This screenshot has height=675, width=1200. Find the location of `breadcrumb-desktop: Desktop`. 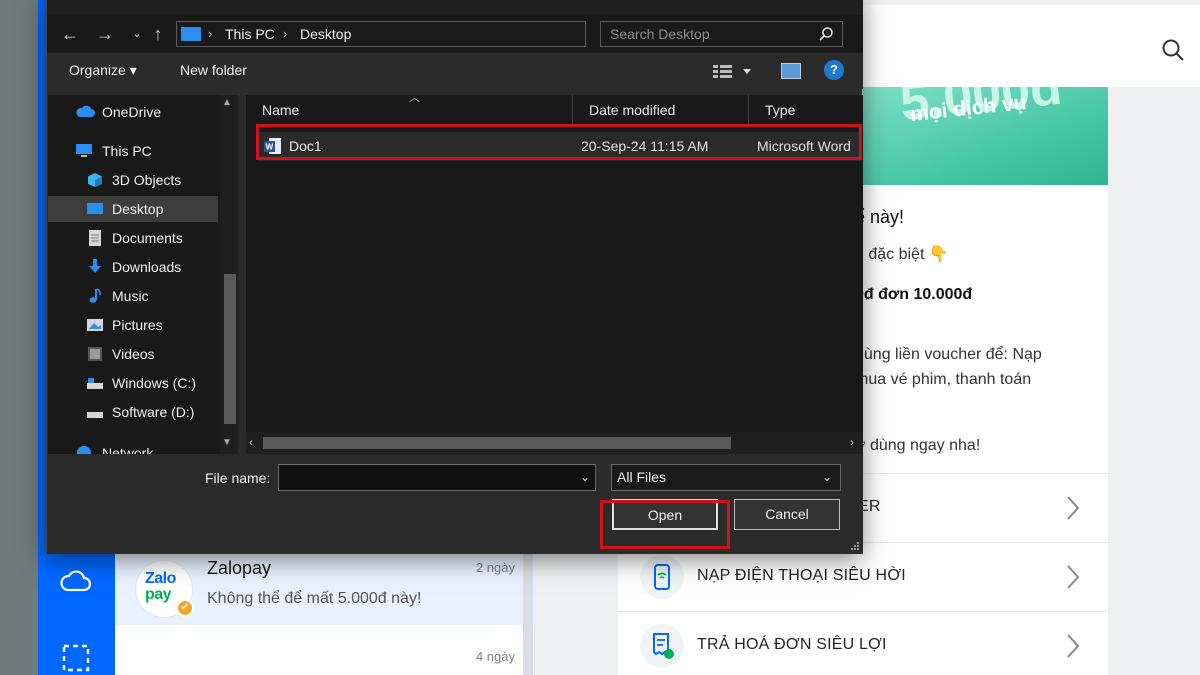

breadcrumb-desktop: Desktop is located at coordinates (325, 34).